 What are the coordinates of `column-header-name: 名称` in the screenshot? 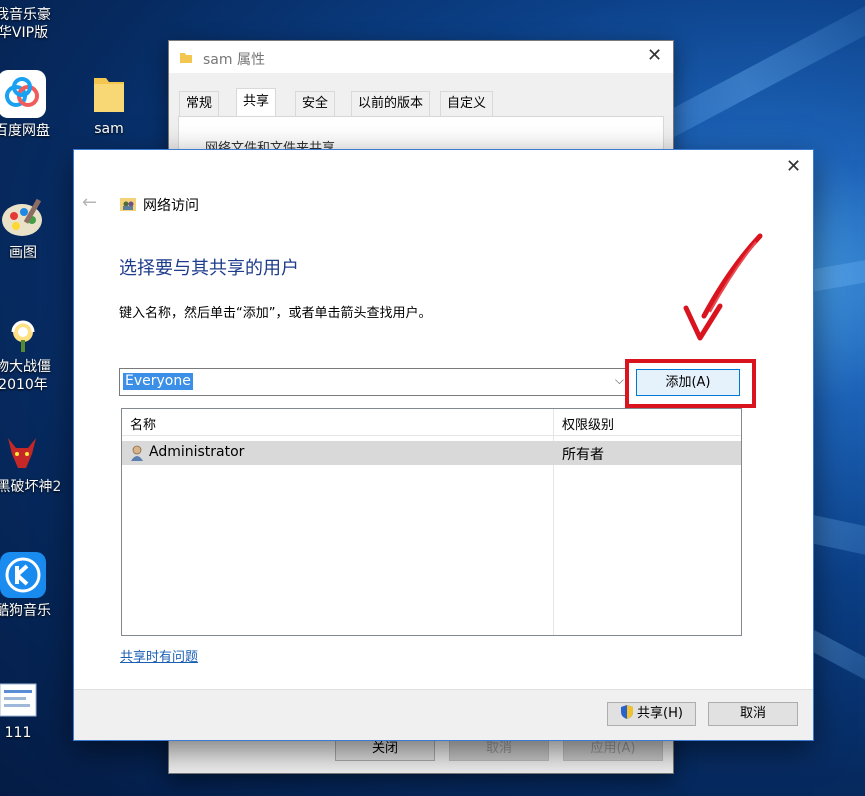 It's located at (143, 423).